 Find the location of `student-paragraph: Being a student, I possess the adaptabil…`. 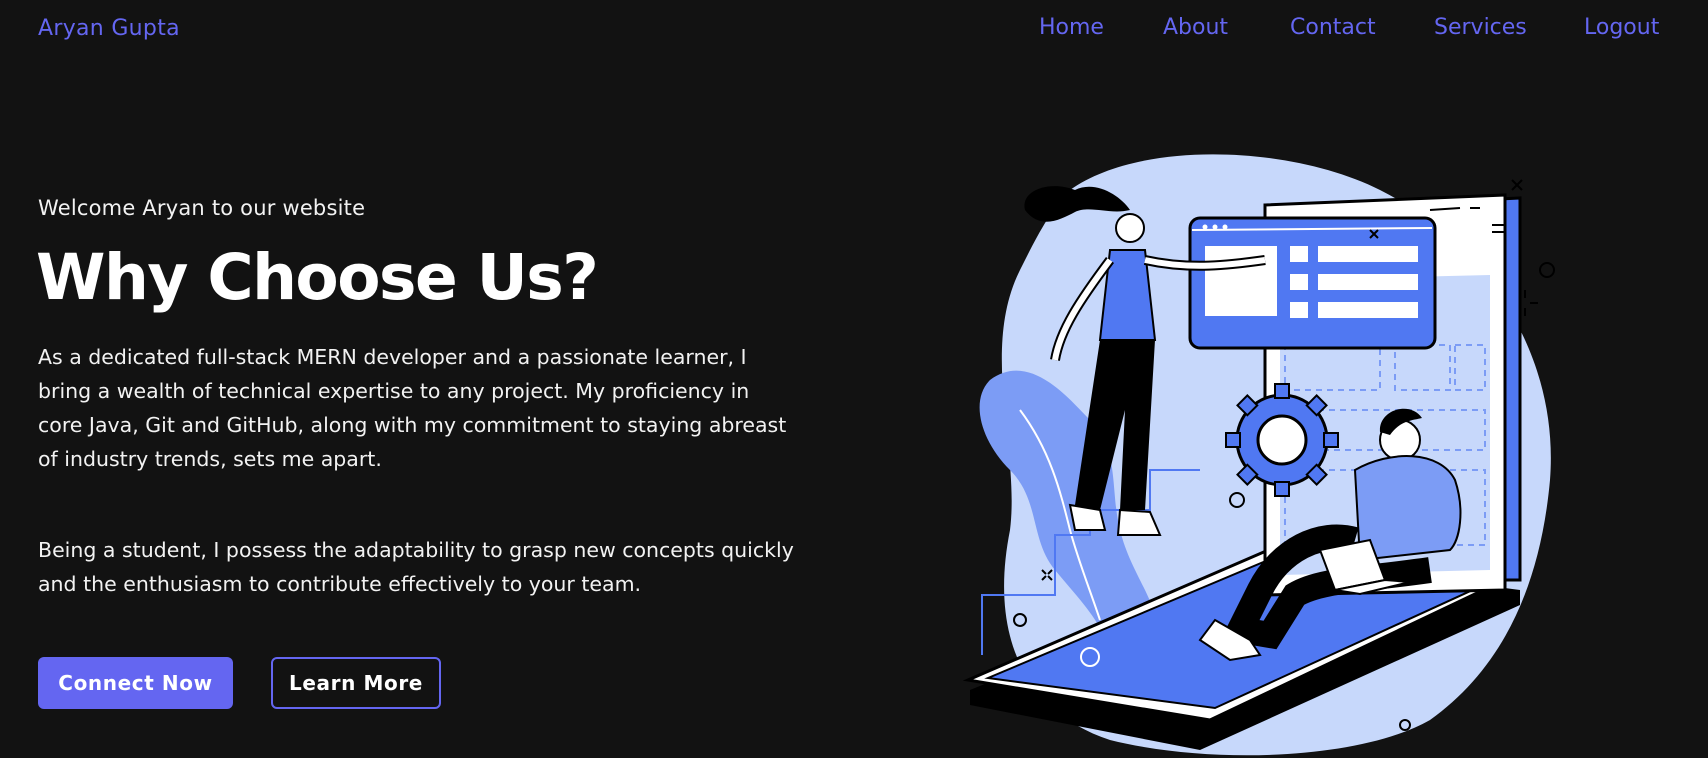

student-paragraph: Being a student, I possess the adaptabil… is located at coordinates (416, 567).